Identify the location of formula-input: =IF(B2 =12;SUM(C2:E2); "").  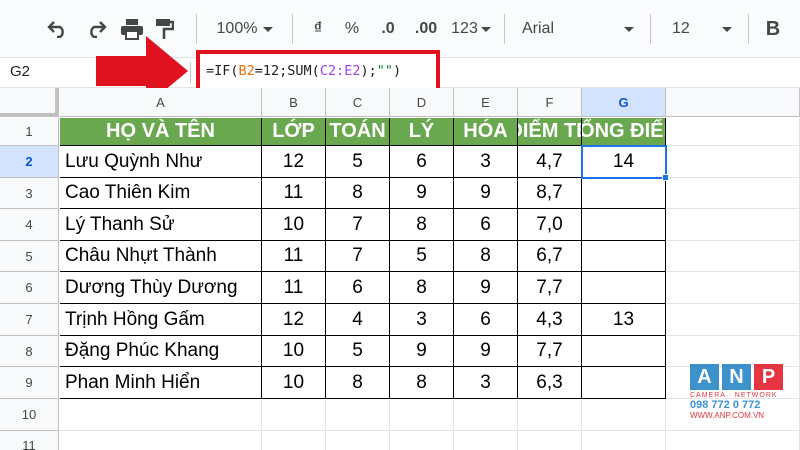
(318, 71).